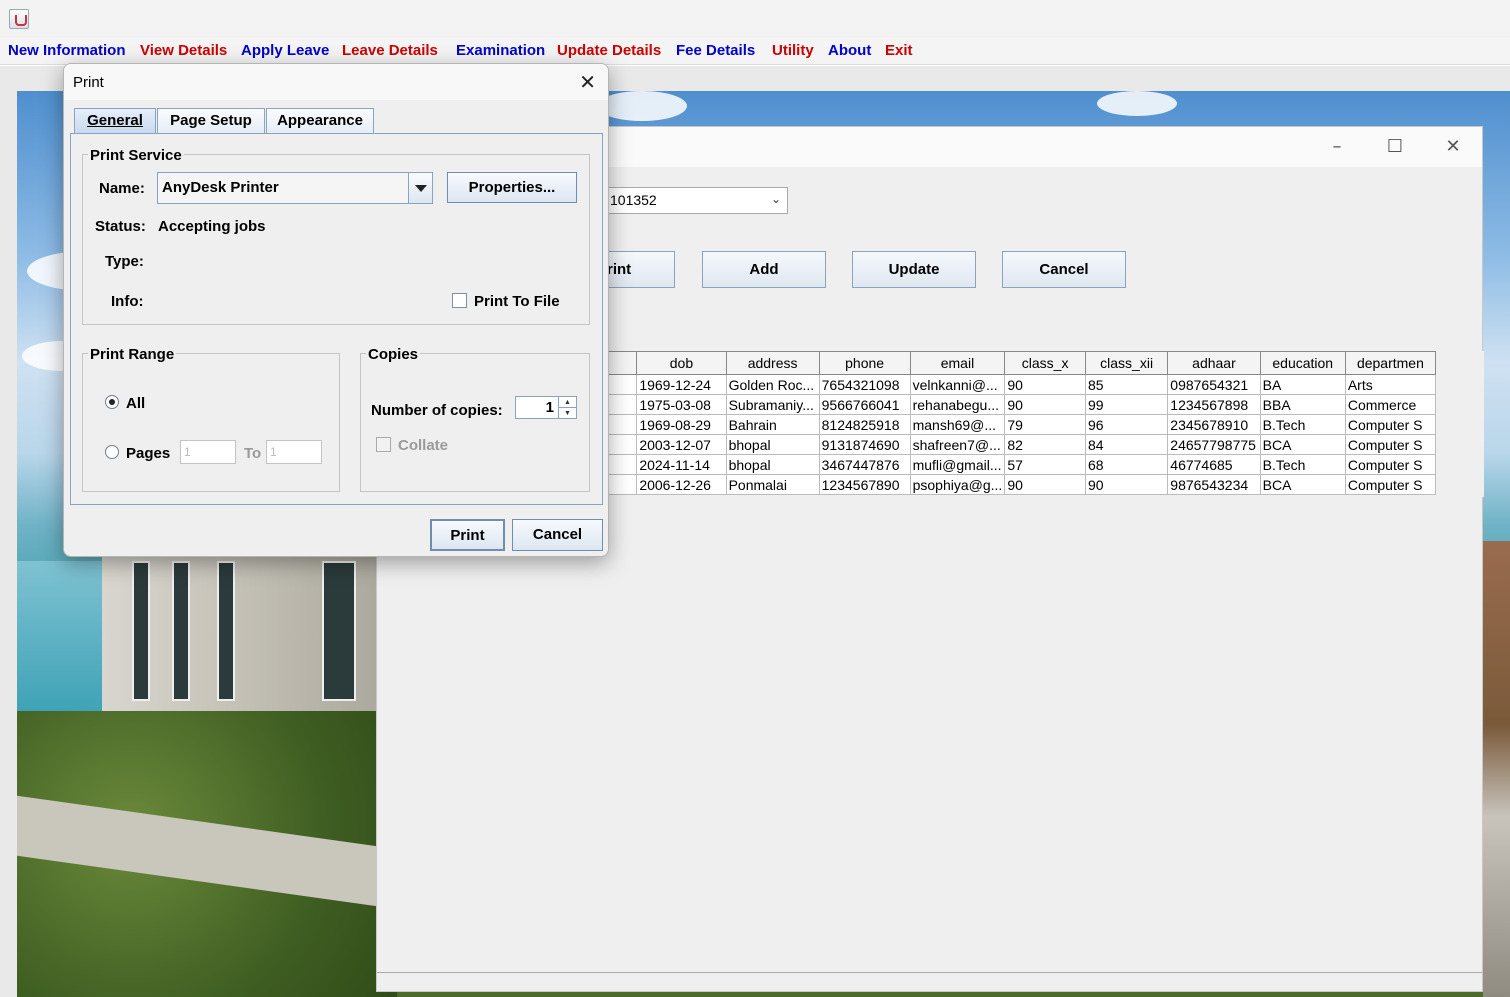 The height and width of the screenshot is (997, 1510). I want to click on maximize-icon: ☐, so click(1395, 147).